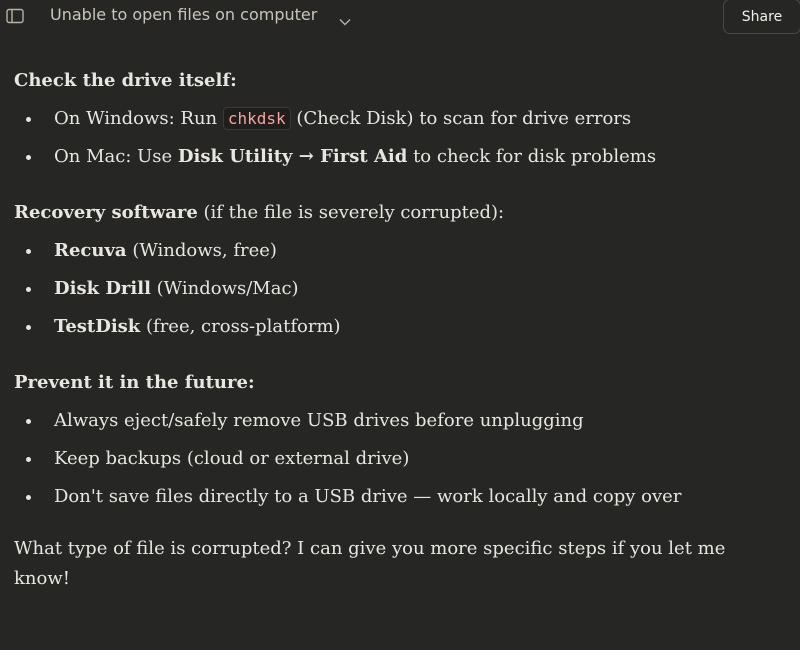 Image resolution: width=800 pixels, height=650 pixels. Describe the element at coordinates (138, 118) in the screenshot. I see `item-text: On Windows: Run` at that location.